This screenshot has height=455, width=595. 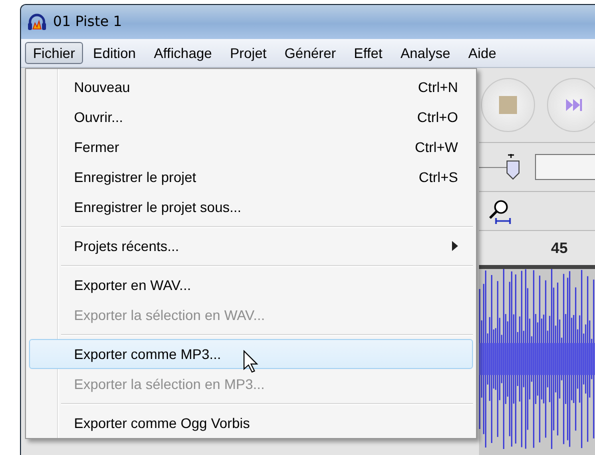 What do you see at coordinates (500, 211) in the screenshot?
I see `zoom-icon` at bounding box center [500, 211].